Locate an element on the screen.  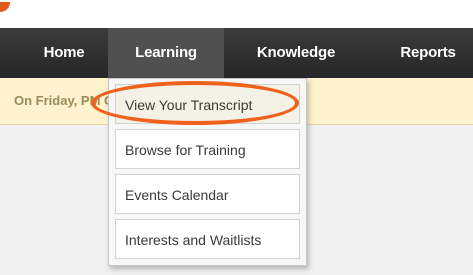
menu-item-browse-training: Browse for Training is located at coordinates (207, 149).